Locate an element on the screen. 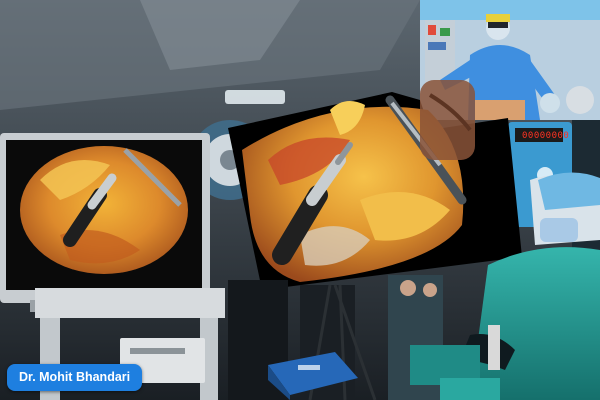  device-led-display: 00000000 is located at coordinates (546, 136).